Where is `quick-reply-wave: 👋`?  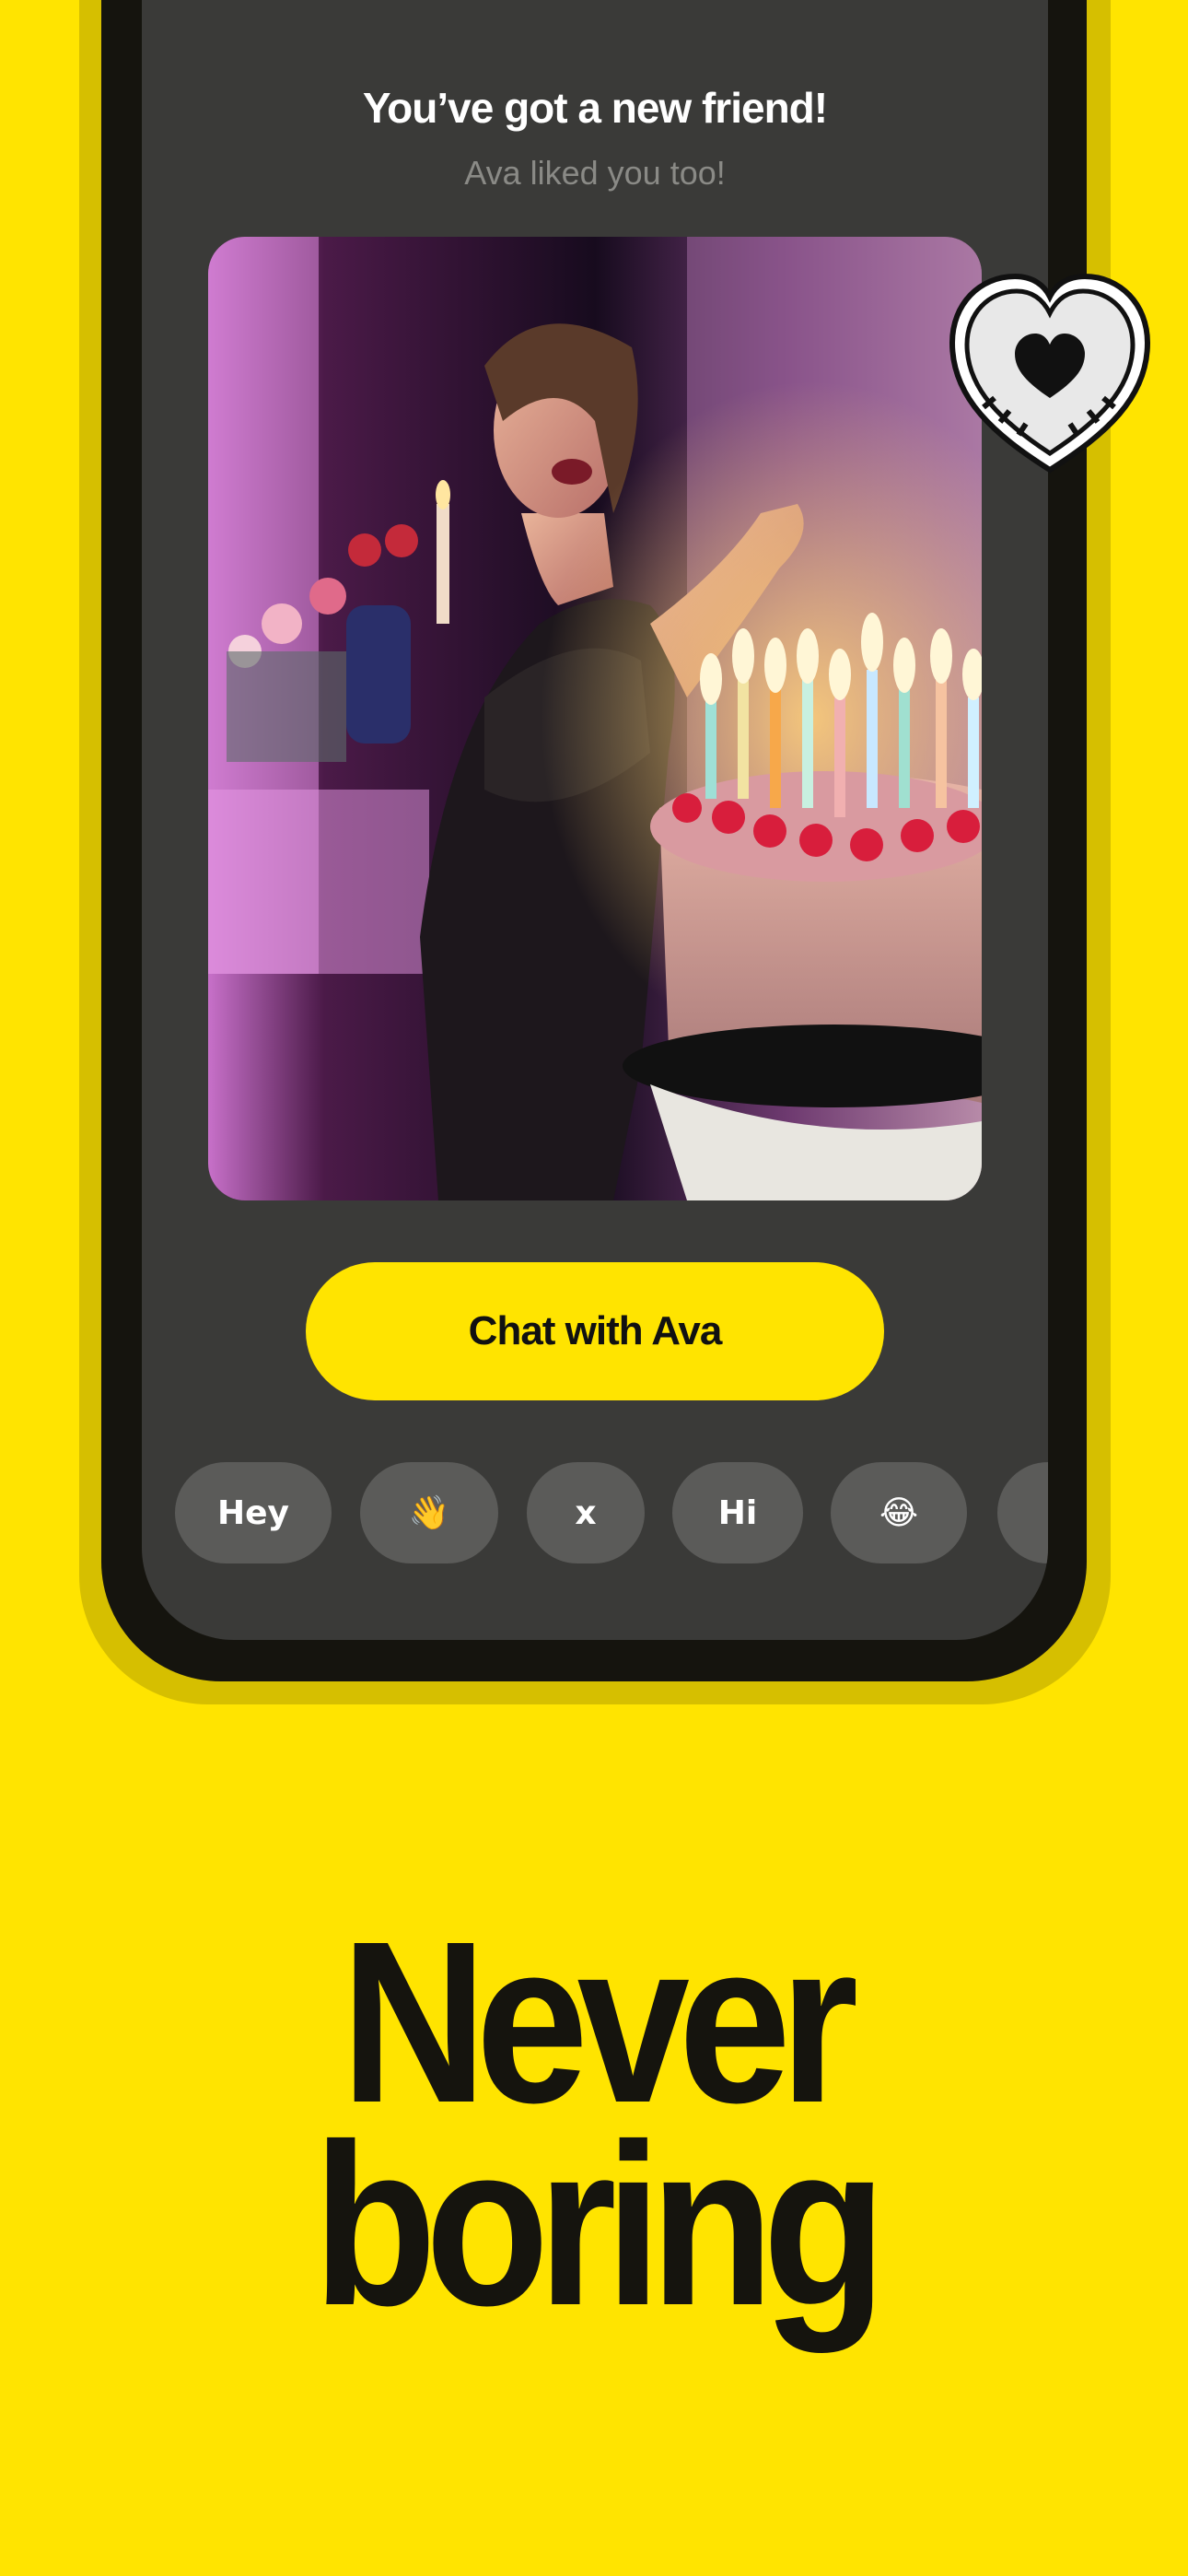 quick-reply-wave: 👋 is located at coordinates (429, 1512).